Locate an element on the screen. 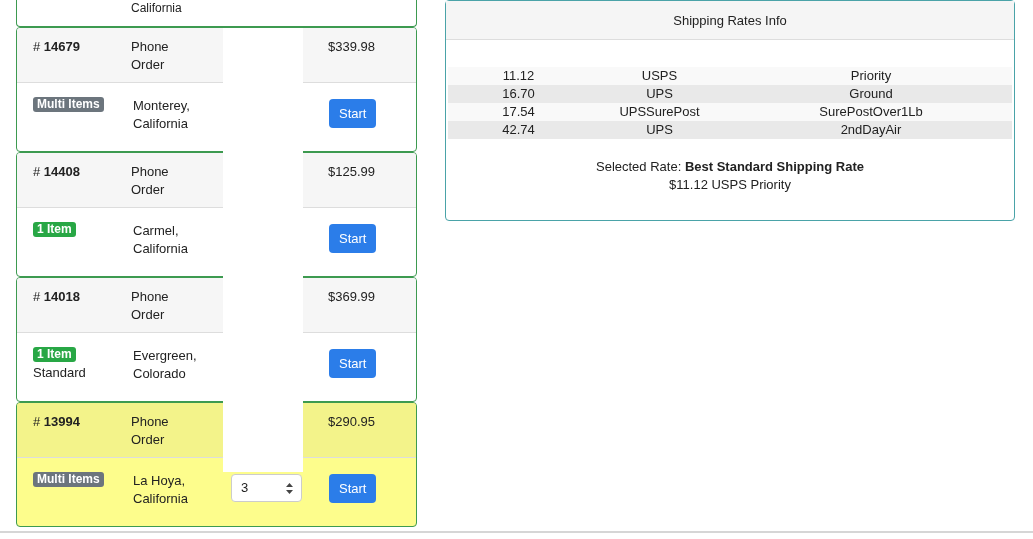  order-number: # 14679 is located at coordinates (56, 47).